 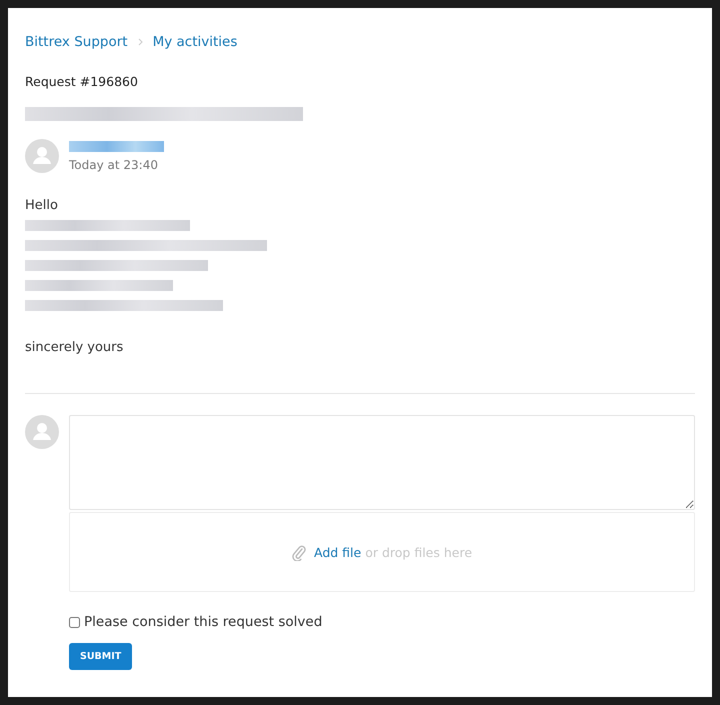 I want to click on chevron-icon, so click(x=140, y=42).